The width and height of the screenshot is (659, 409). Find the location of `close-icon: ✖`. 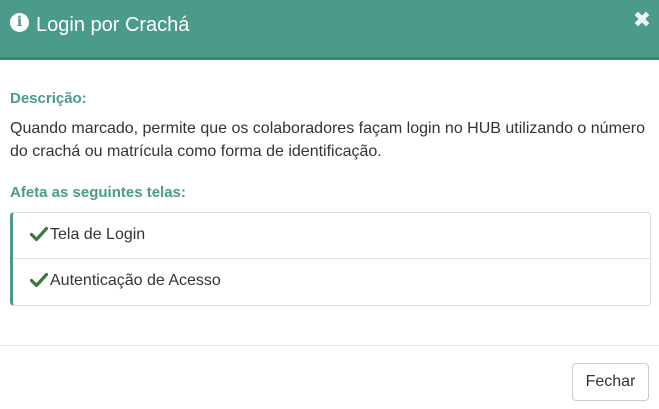

close-icon: ✖ is located at coordinates (642, 21).